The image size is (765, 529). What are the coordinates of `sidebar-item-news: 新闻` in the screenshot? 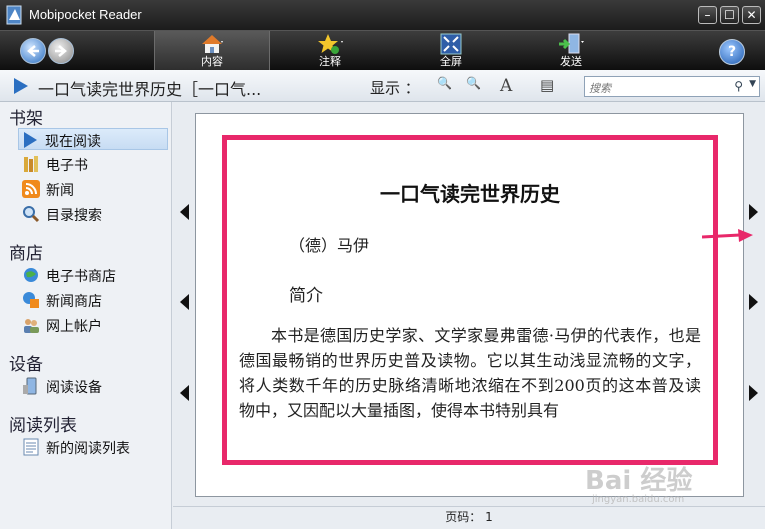 It's located at (95, 189).